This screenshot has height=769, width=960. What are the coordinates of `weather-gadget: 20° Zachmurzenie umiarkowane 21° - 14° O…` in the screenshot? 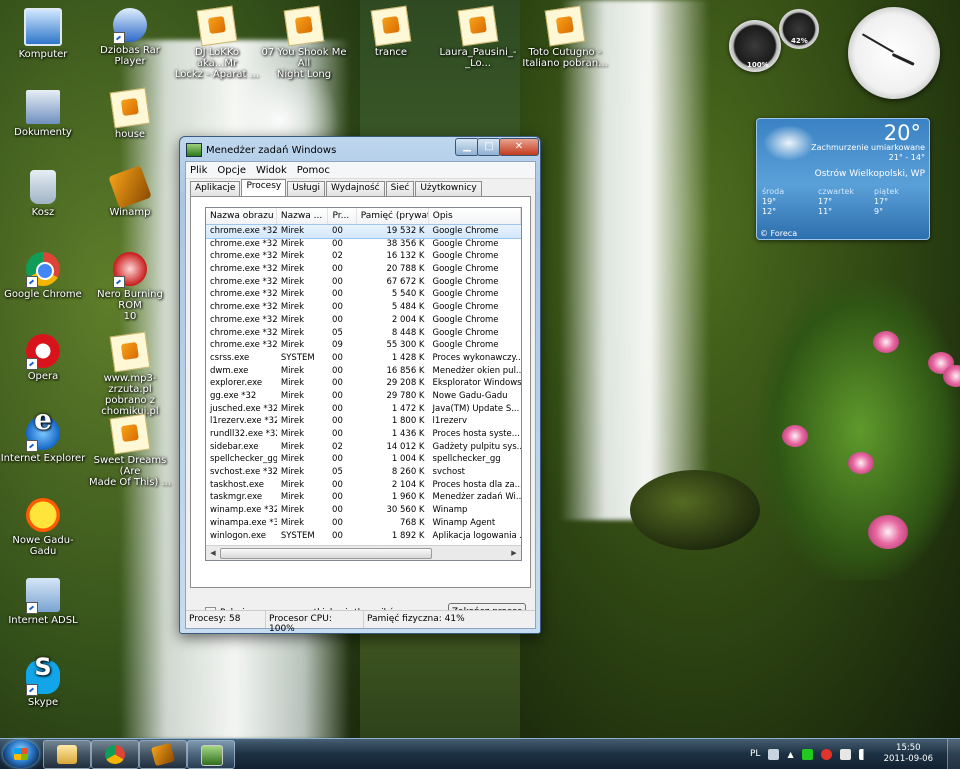 It's located at (843, 179).